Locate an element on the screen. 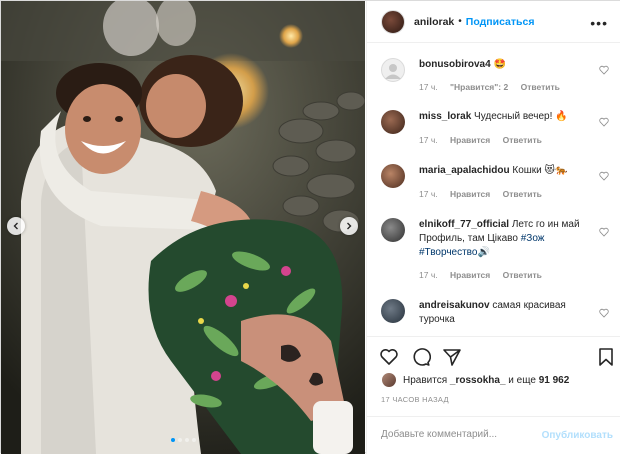  carousel-indicator is located at coordinates (183, 440).